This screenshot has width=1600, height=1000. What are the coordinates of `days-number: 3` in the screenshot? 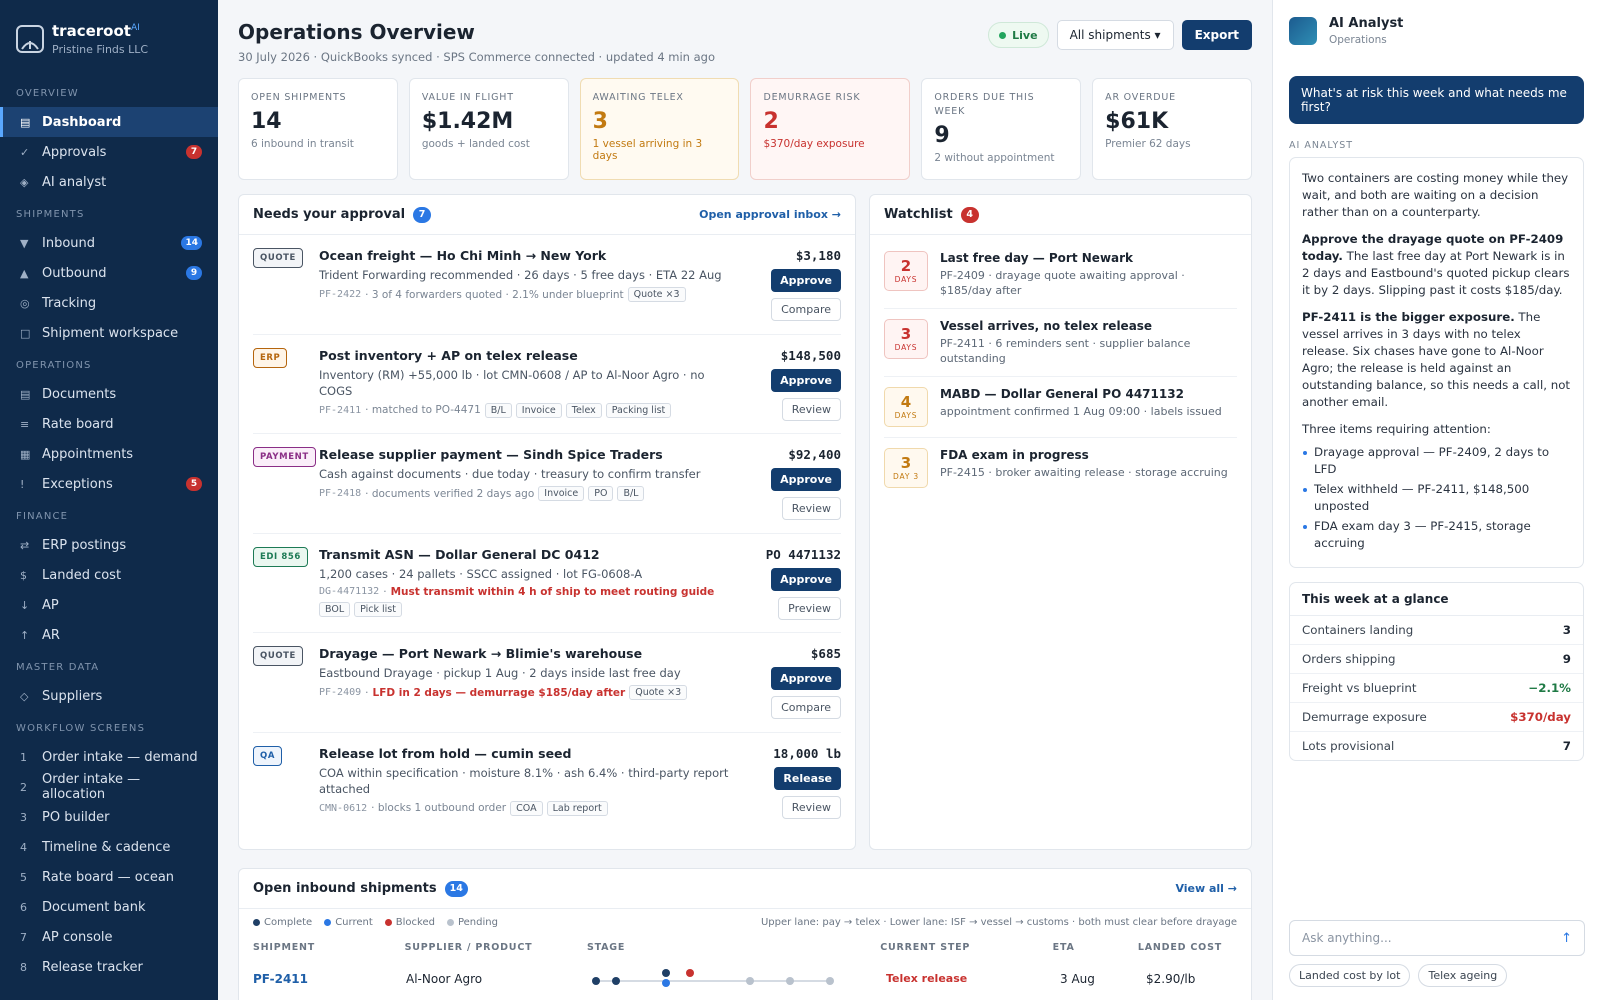 It's located at (906, 334).